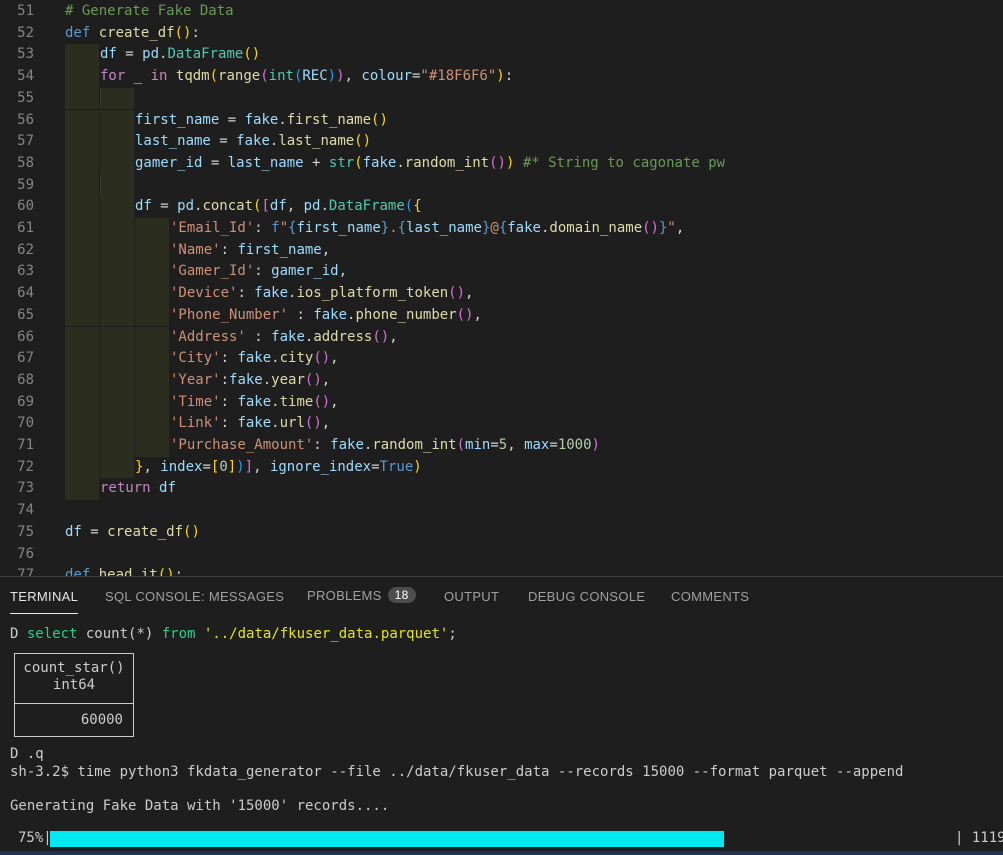  Describe the element at coordinates (329, 119) in the screenshot. I see `code-token: first_name` at that location.